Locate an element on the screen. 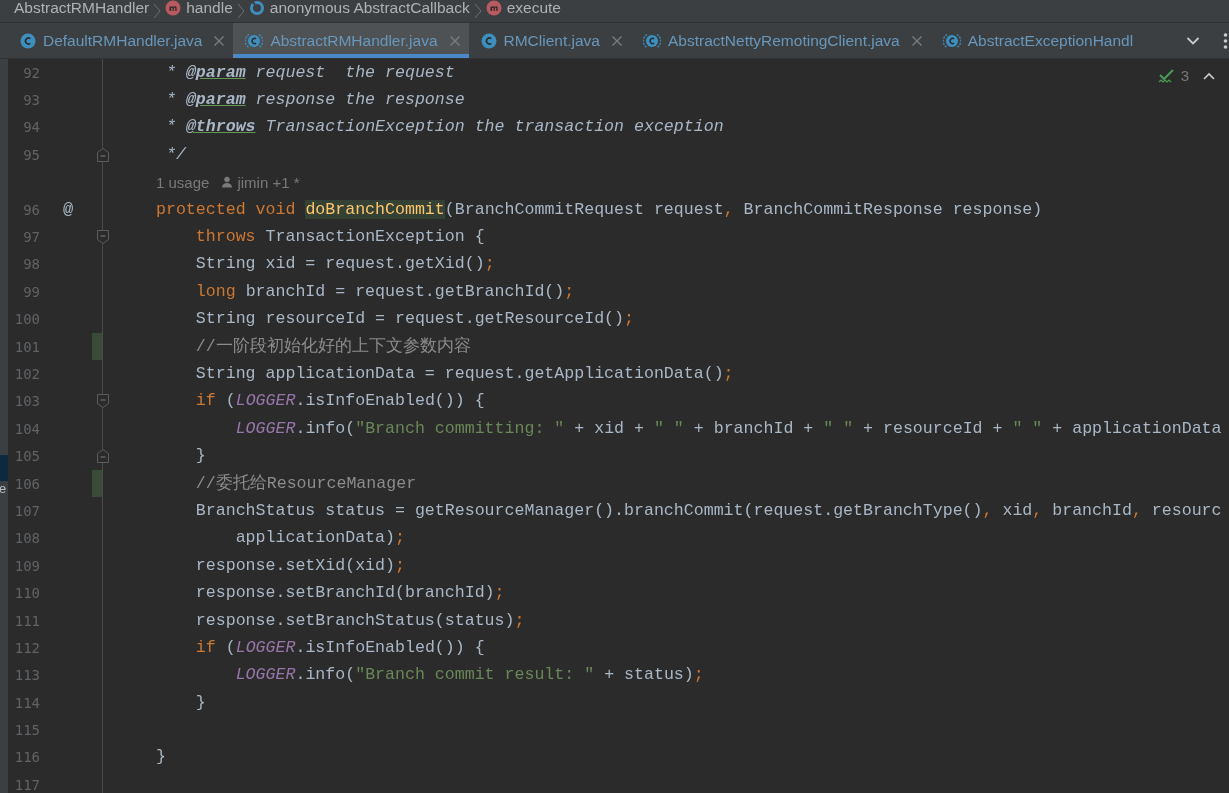  code-line: LOGGER.info("Branch committing: " + xid + " " + branchId + " " + resourceId + " " + applicationData is located at coordinates (728, 428).